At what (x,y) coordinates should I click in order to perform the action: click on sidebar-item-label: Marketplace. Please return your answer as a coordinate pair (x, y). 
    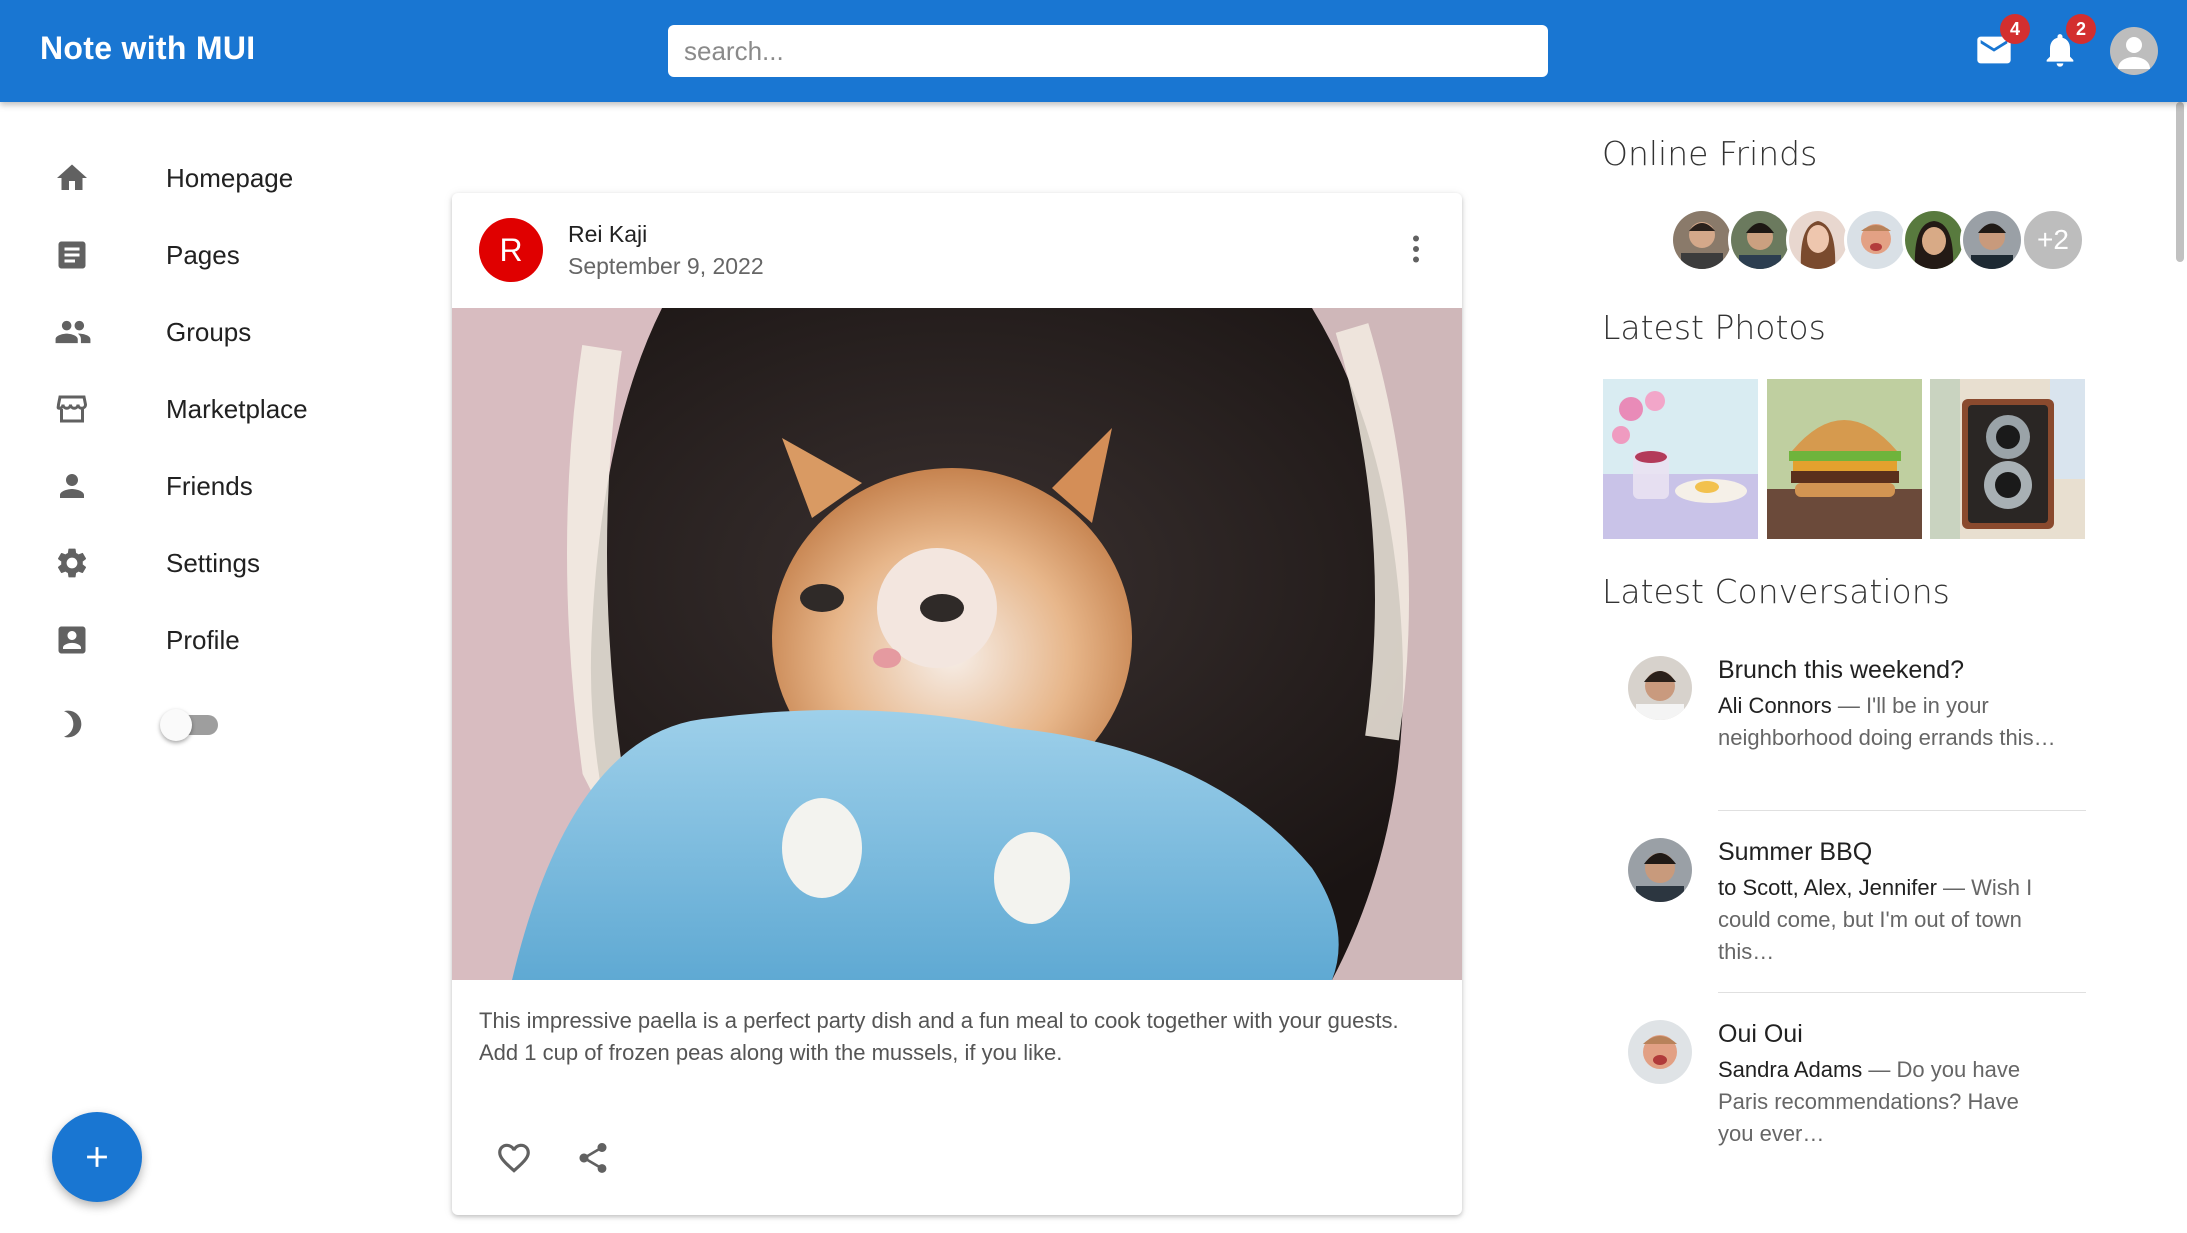
    Looking at the image, I should click on (237, 408).